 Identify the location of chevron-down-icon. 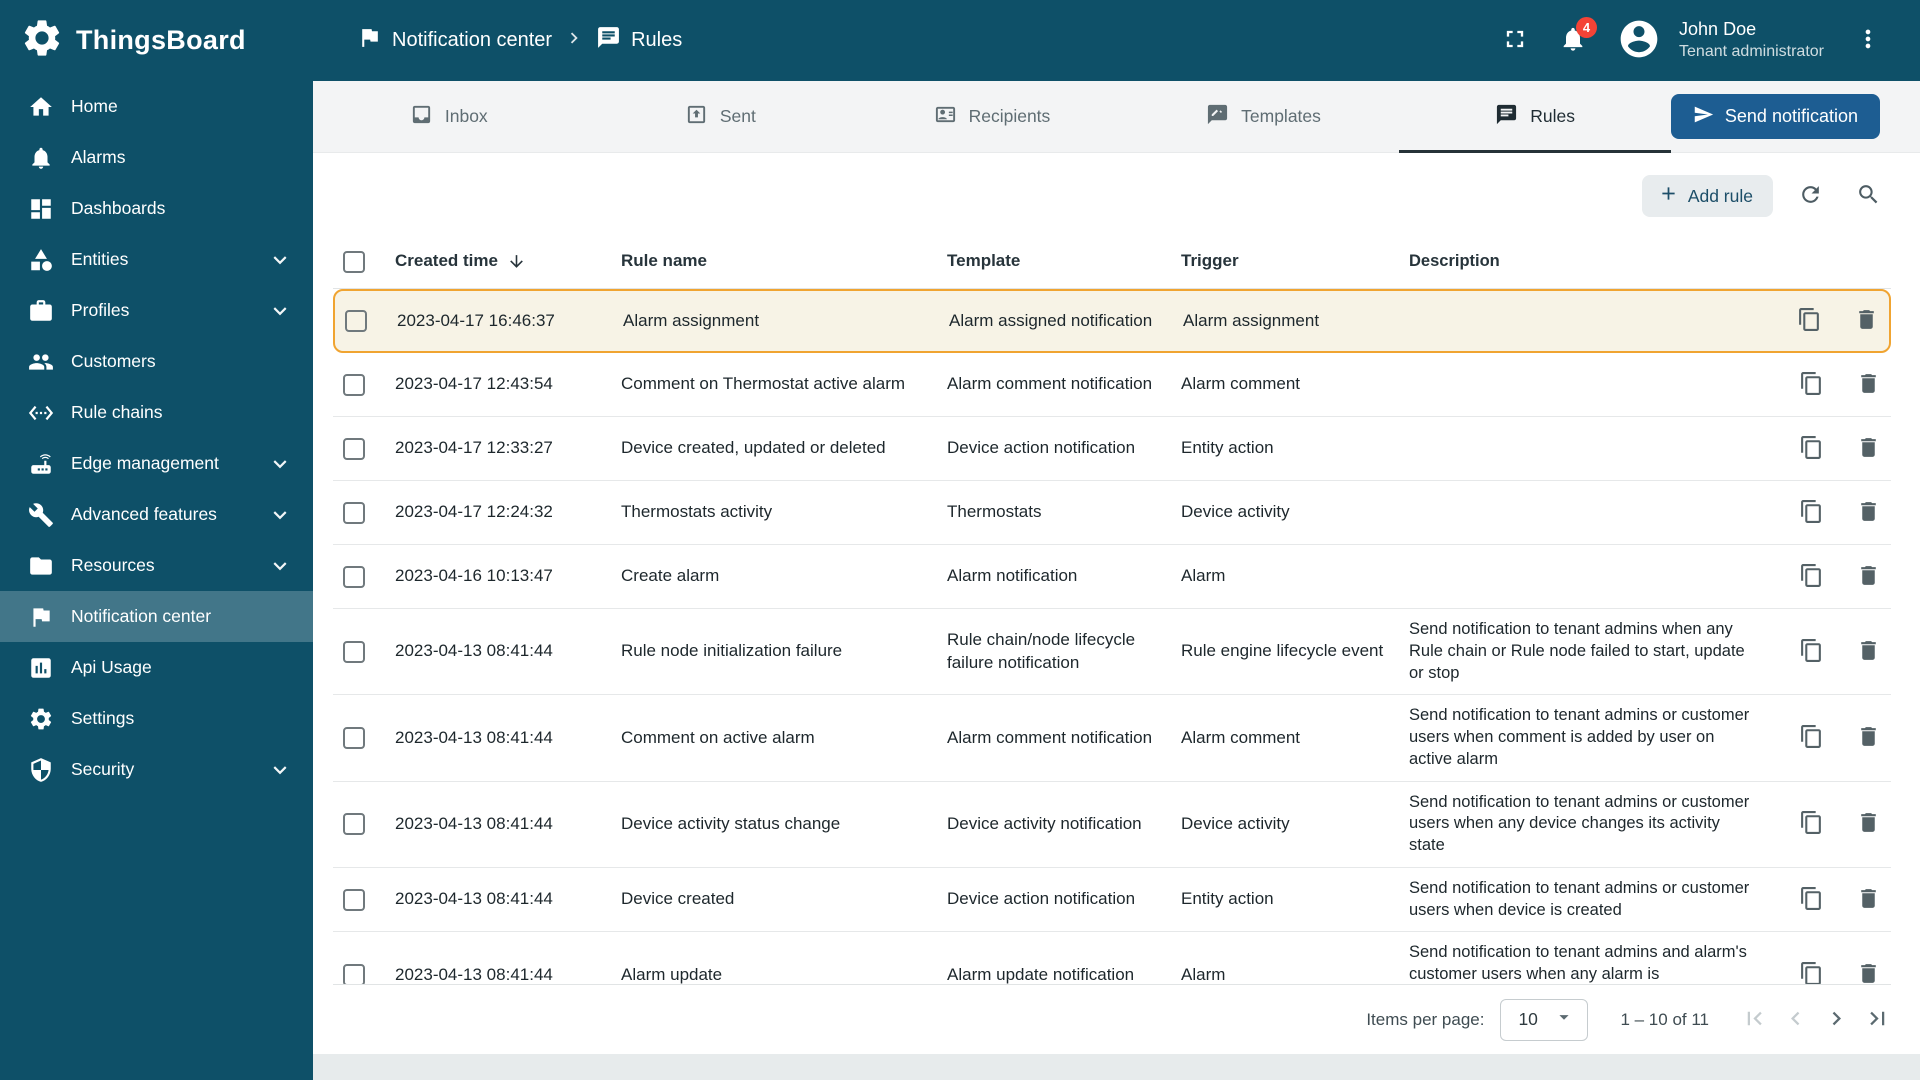
(280, 515).